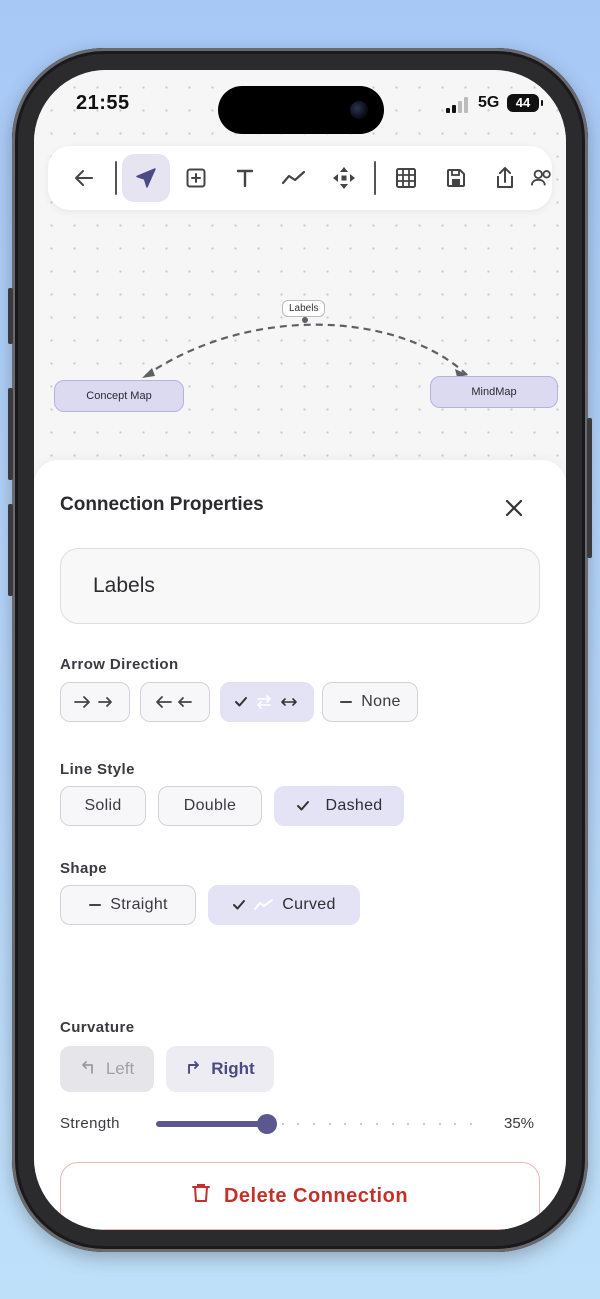 Image resolution: width=600 pixels, height=1299 pixels. I want to click on collaborators-button, so click(542, 178).